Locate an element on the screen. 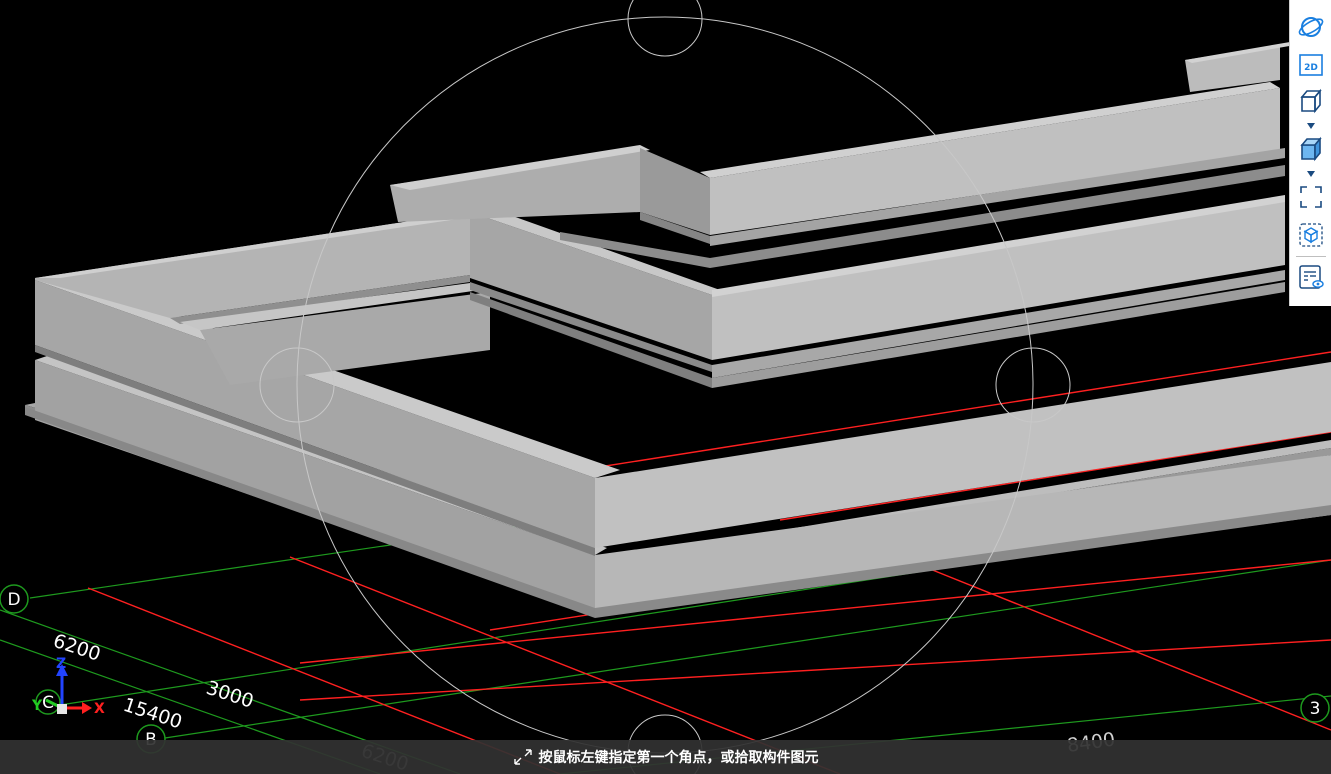 The width and height of the screenshot is (1331, 774). axis-triad: Z X Y is located at coordinates (68, 686).